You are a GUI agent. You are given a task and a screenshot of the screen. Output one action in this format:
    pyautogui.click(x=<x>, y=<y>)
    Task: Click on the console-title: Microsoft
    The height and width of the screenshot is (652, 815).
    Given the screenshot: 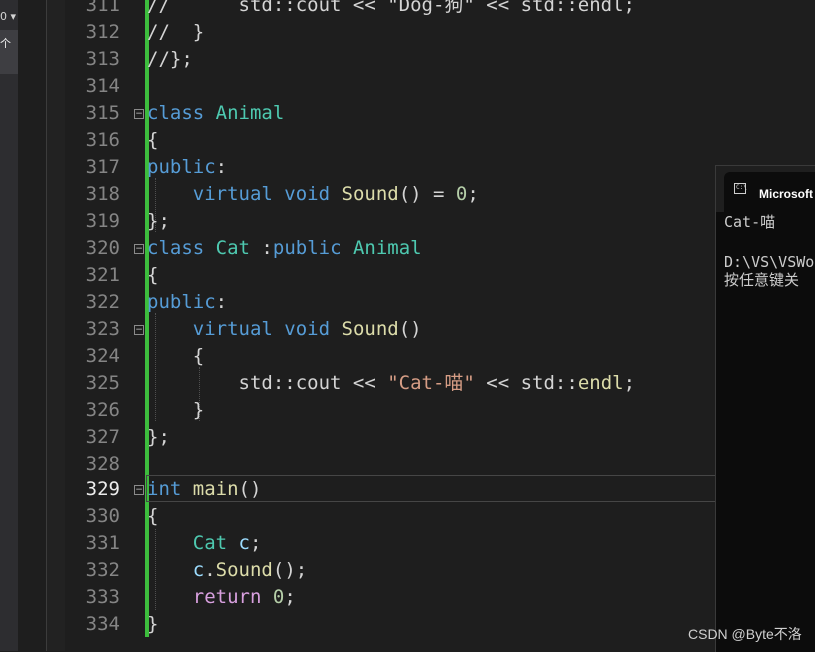 What is the action you would take?
    pyautogui.click(x=786, y=194)
    